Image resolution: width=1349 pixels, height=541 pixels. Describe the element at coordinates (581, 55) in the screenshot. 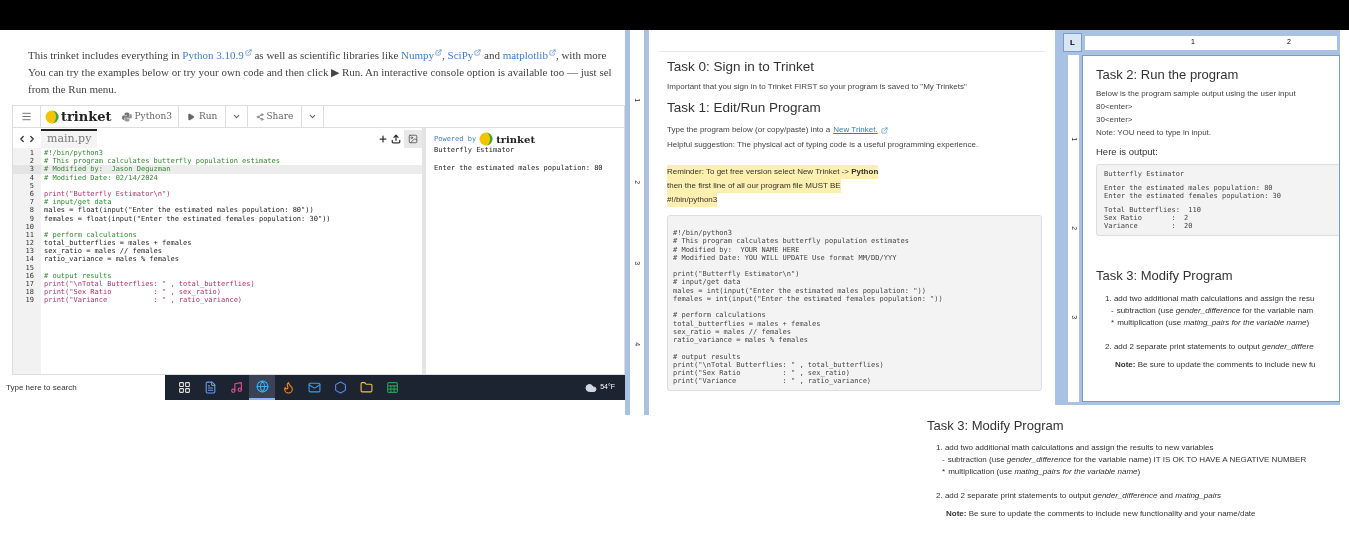

I see `intro-text: , with more` at that location.